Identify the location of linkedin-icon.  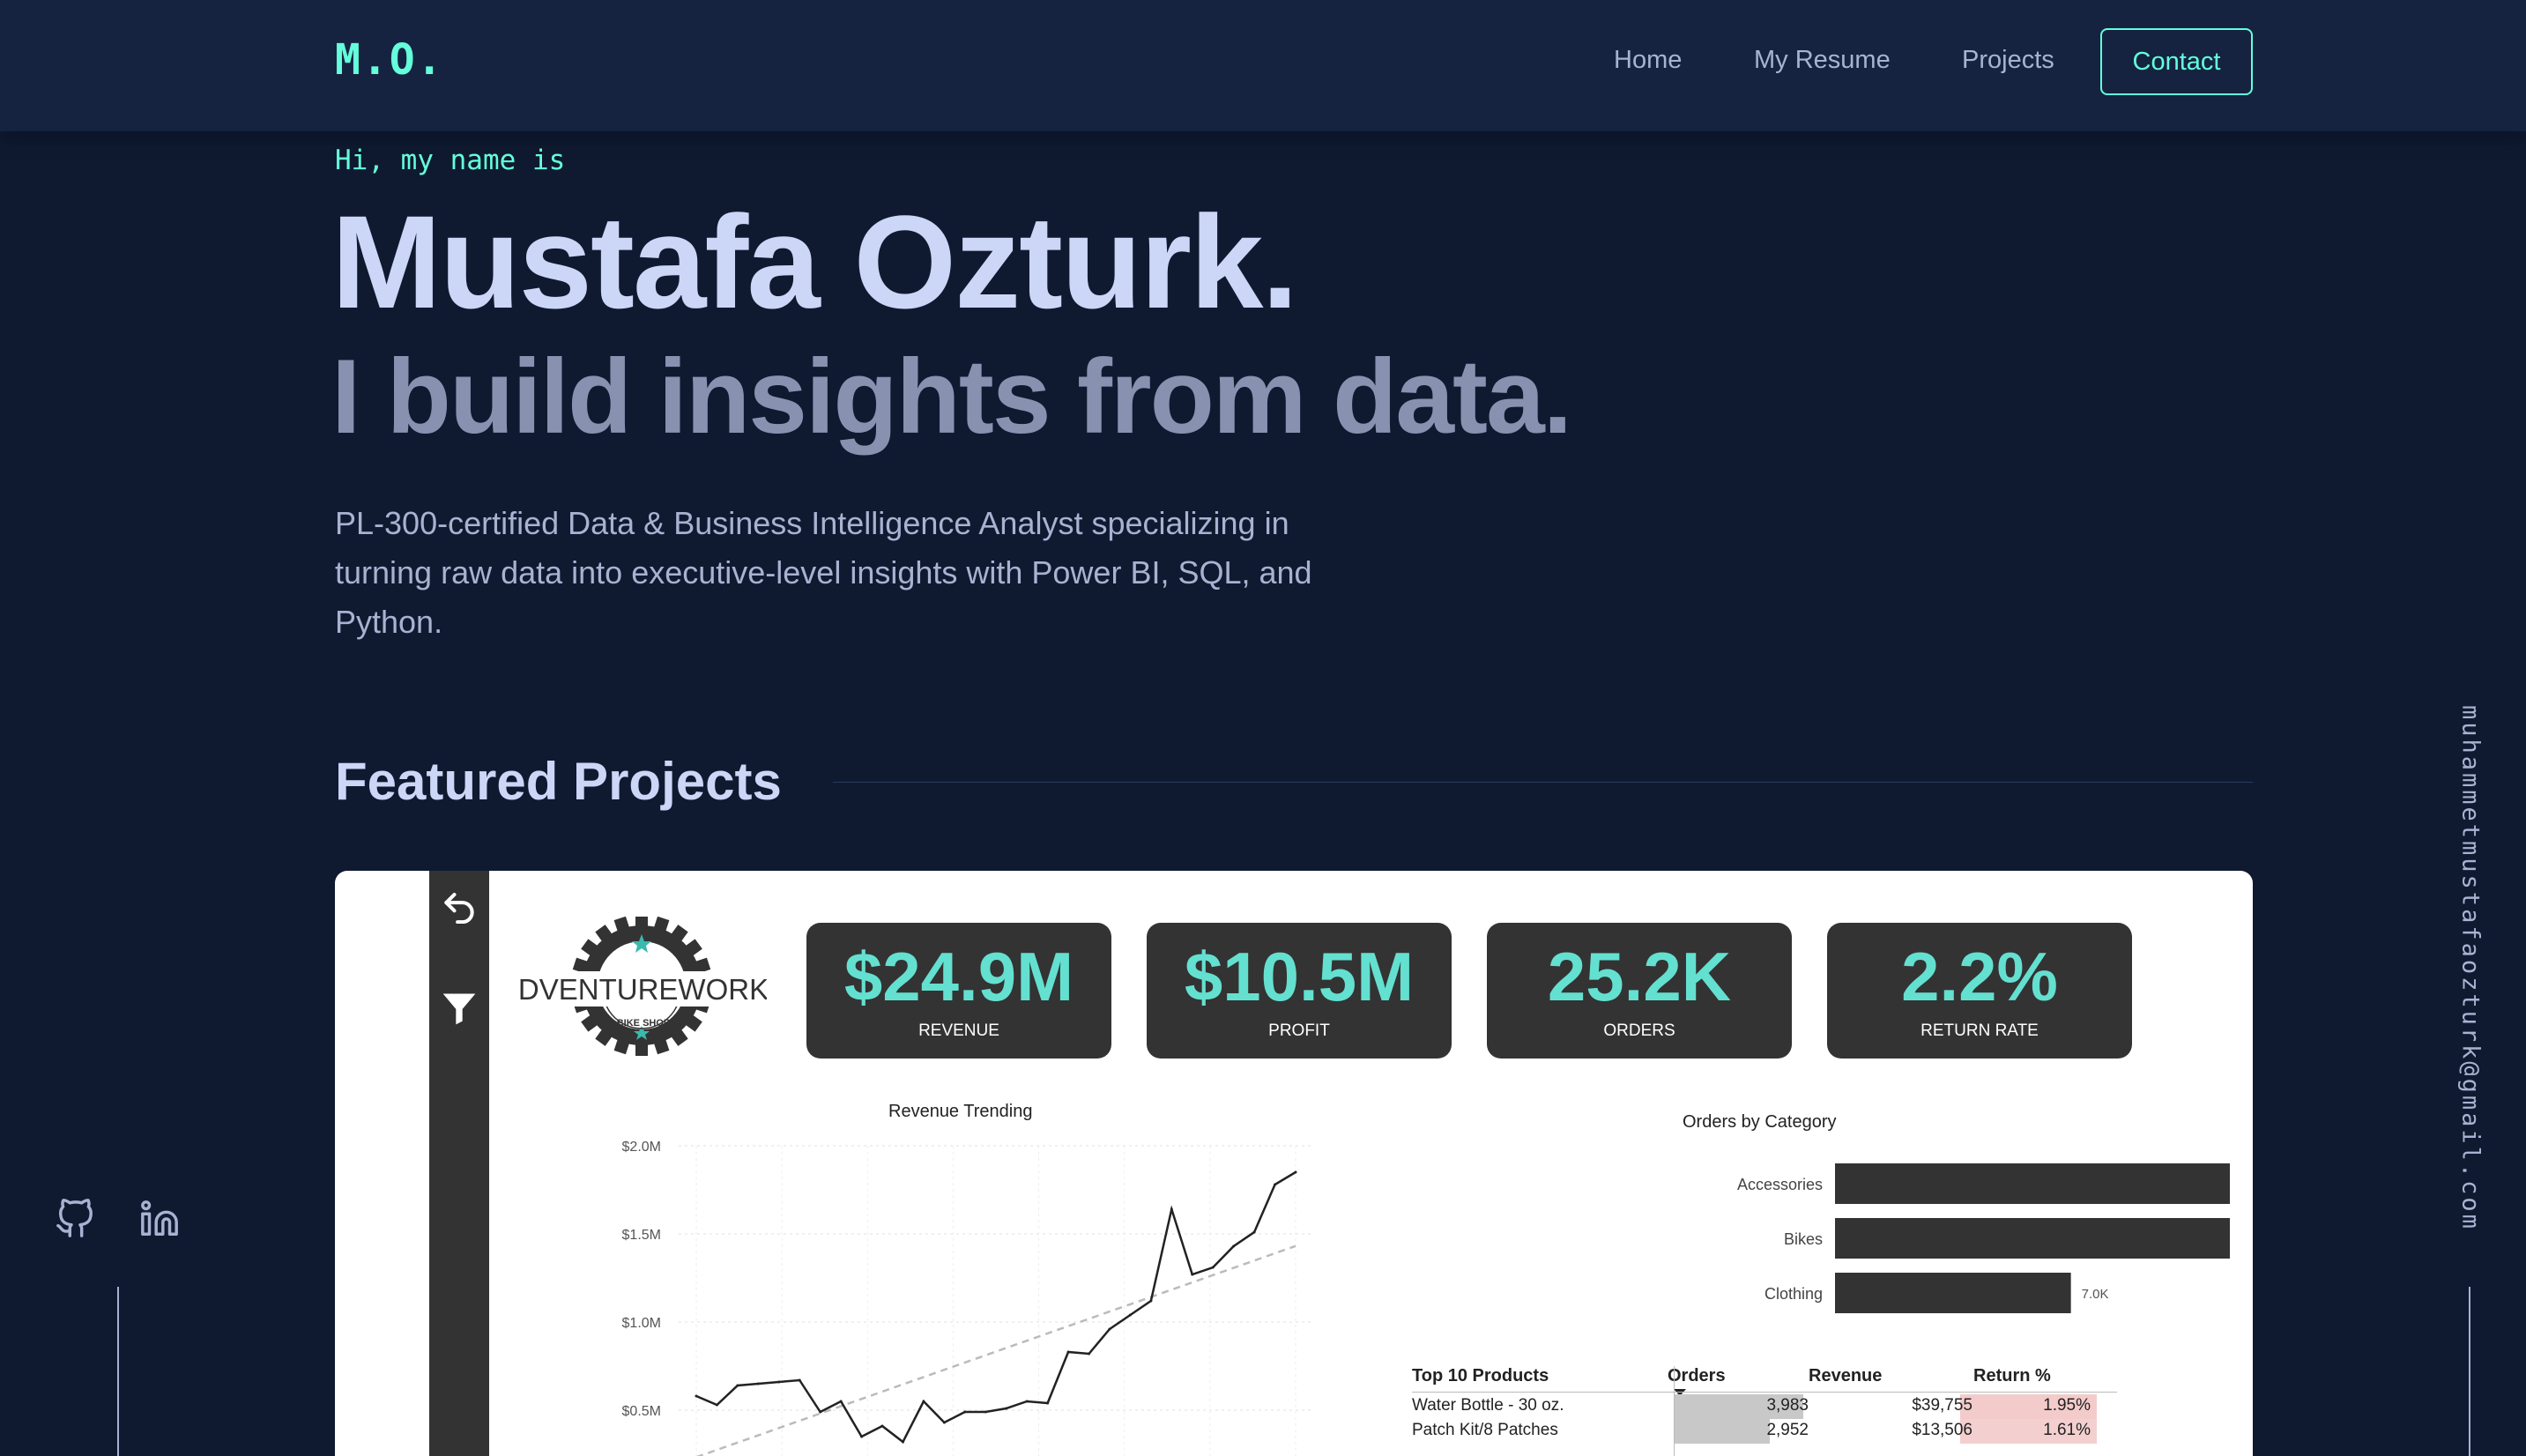
(160, 1219).